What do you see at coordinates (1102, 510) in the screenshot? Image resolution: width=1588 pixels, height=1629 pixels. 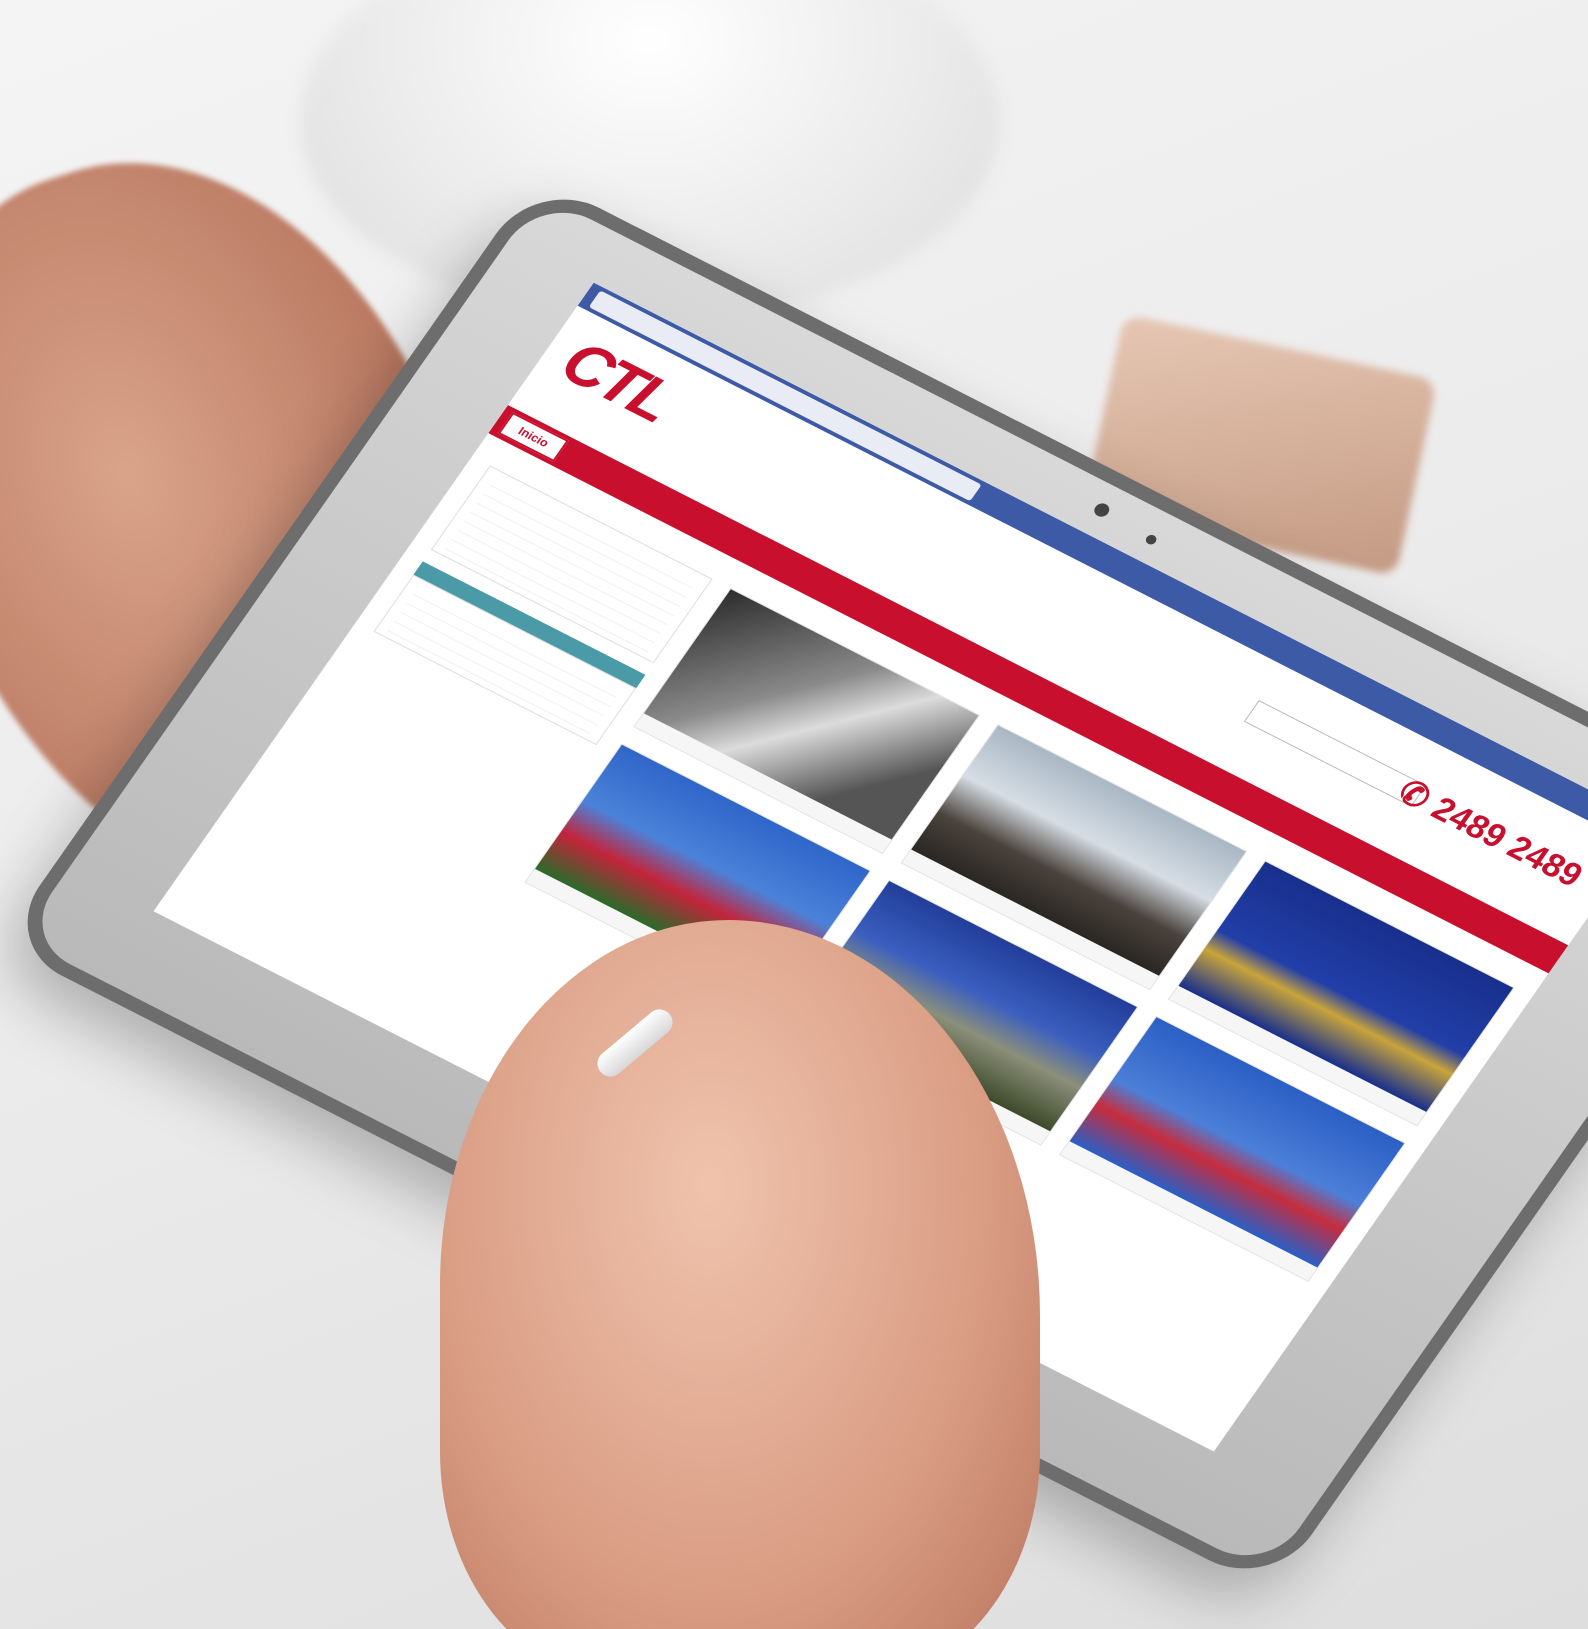 I see `tablet-camera-icon` at bounding box center [1102, 510].